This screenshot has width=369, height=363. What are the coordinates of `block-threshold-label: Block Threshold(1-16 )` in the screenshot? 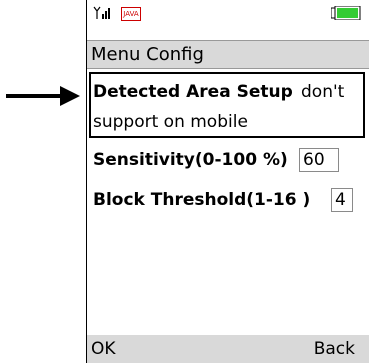 It's located at (202, 200).